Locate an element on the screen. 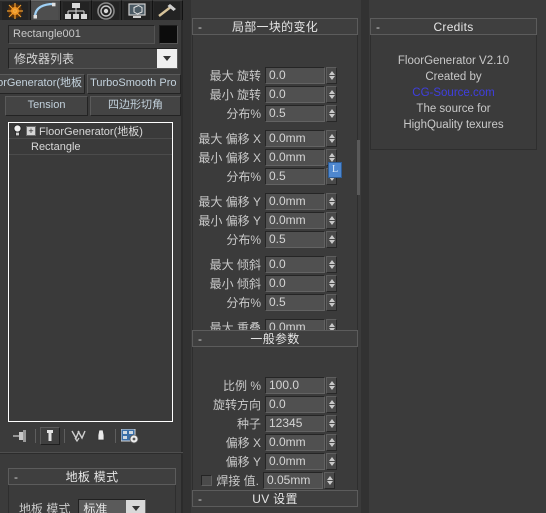 The width and height of the screenshot is (546, 513). rollout-title: 地板 模式 is located at coordinates (92, 477).